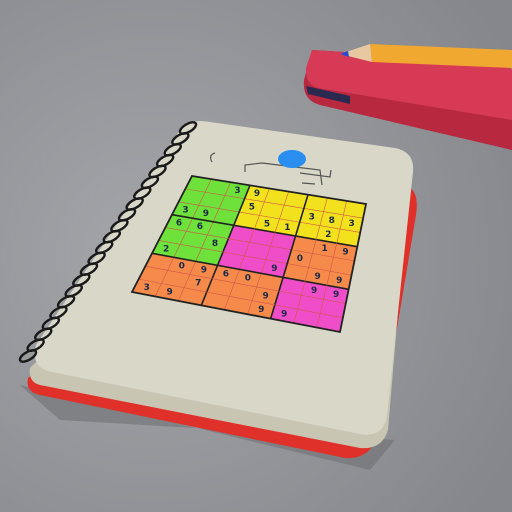  What do you see at coordinates (198, 284) in the screenshot?
I see `sudoku-digit: 7` at bounding box center [198, 284].